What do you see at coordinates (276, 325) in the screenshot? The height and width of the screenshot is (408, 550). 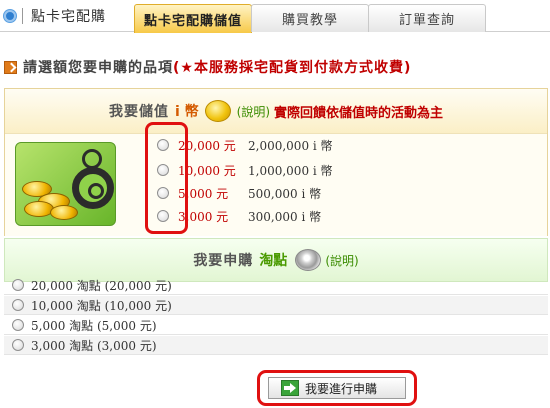 I see `taopoint-option-5000: 5,000 淘點 (5,000 元)` at bounding box center [276, 325].